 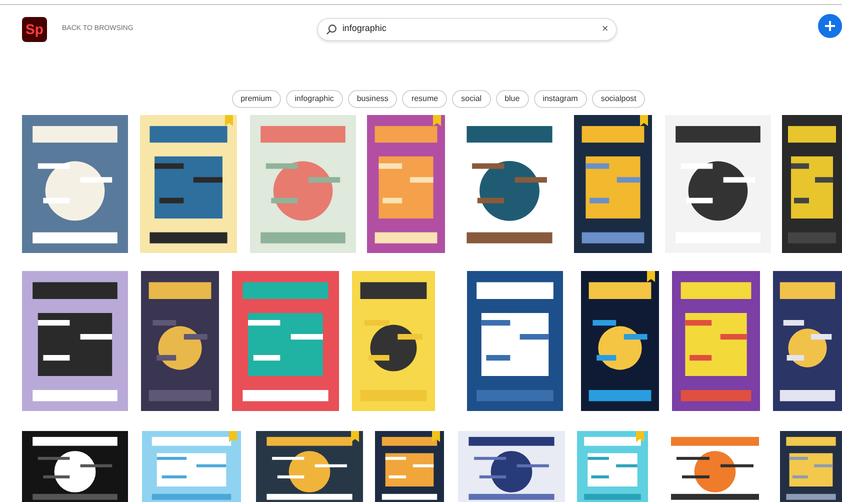 I want to click on plus-icon, so click(x=830, y=26).